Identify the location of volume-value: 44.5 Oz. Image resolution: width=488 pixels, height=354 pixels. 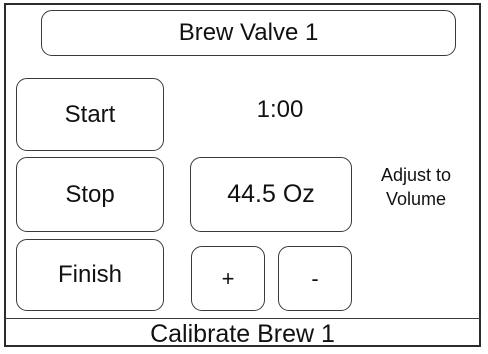
(271, 194).